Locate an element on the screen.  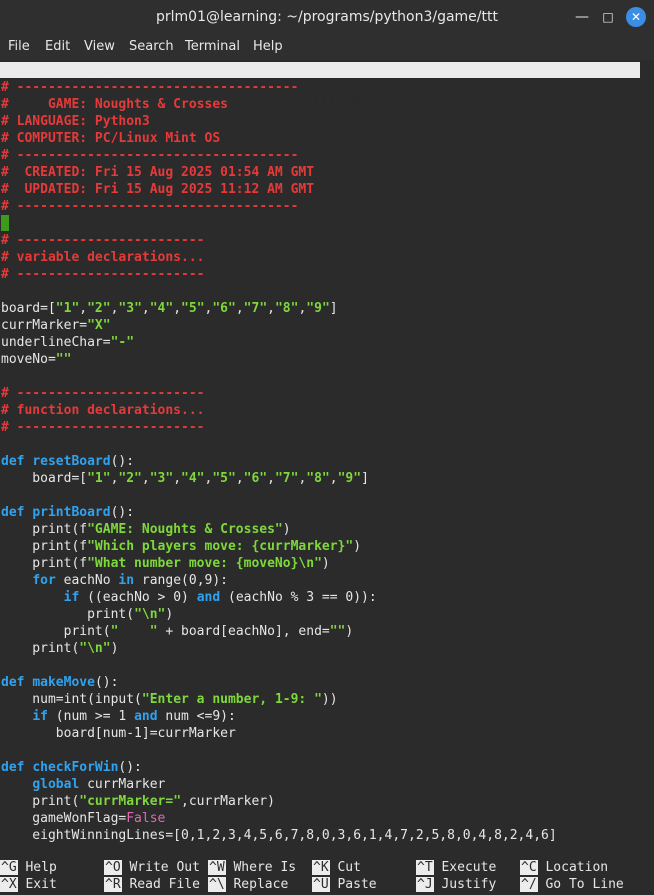
nano-header: GNU nano 6.2 ttt1.py is located at coordinates (320, 85).